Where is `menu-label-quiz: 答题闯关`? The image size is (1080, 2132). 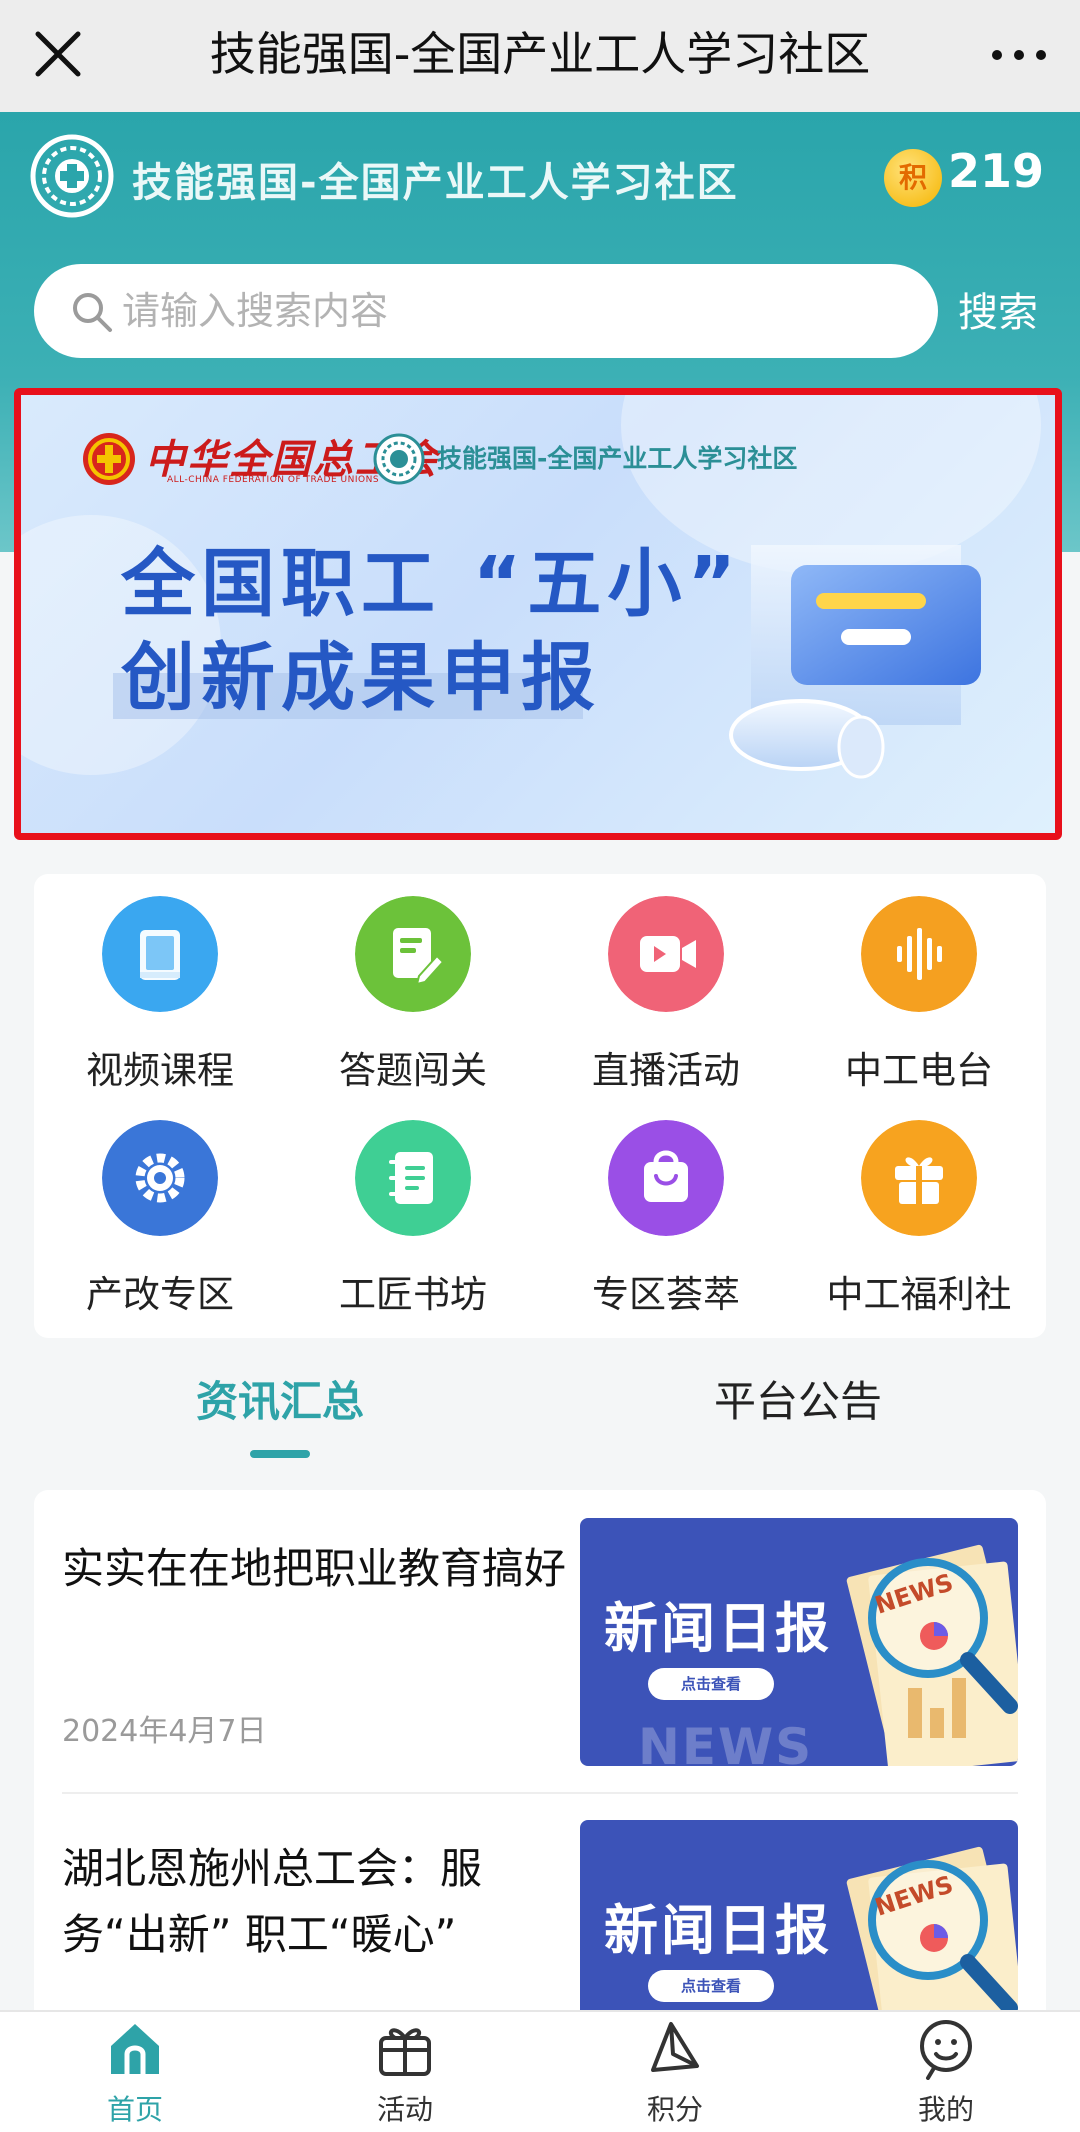 menu-label-quiz: 答题闯关 is located at coordinates (413, 1070).